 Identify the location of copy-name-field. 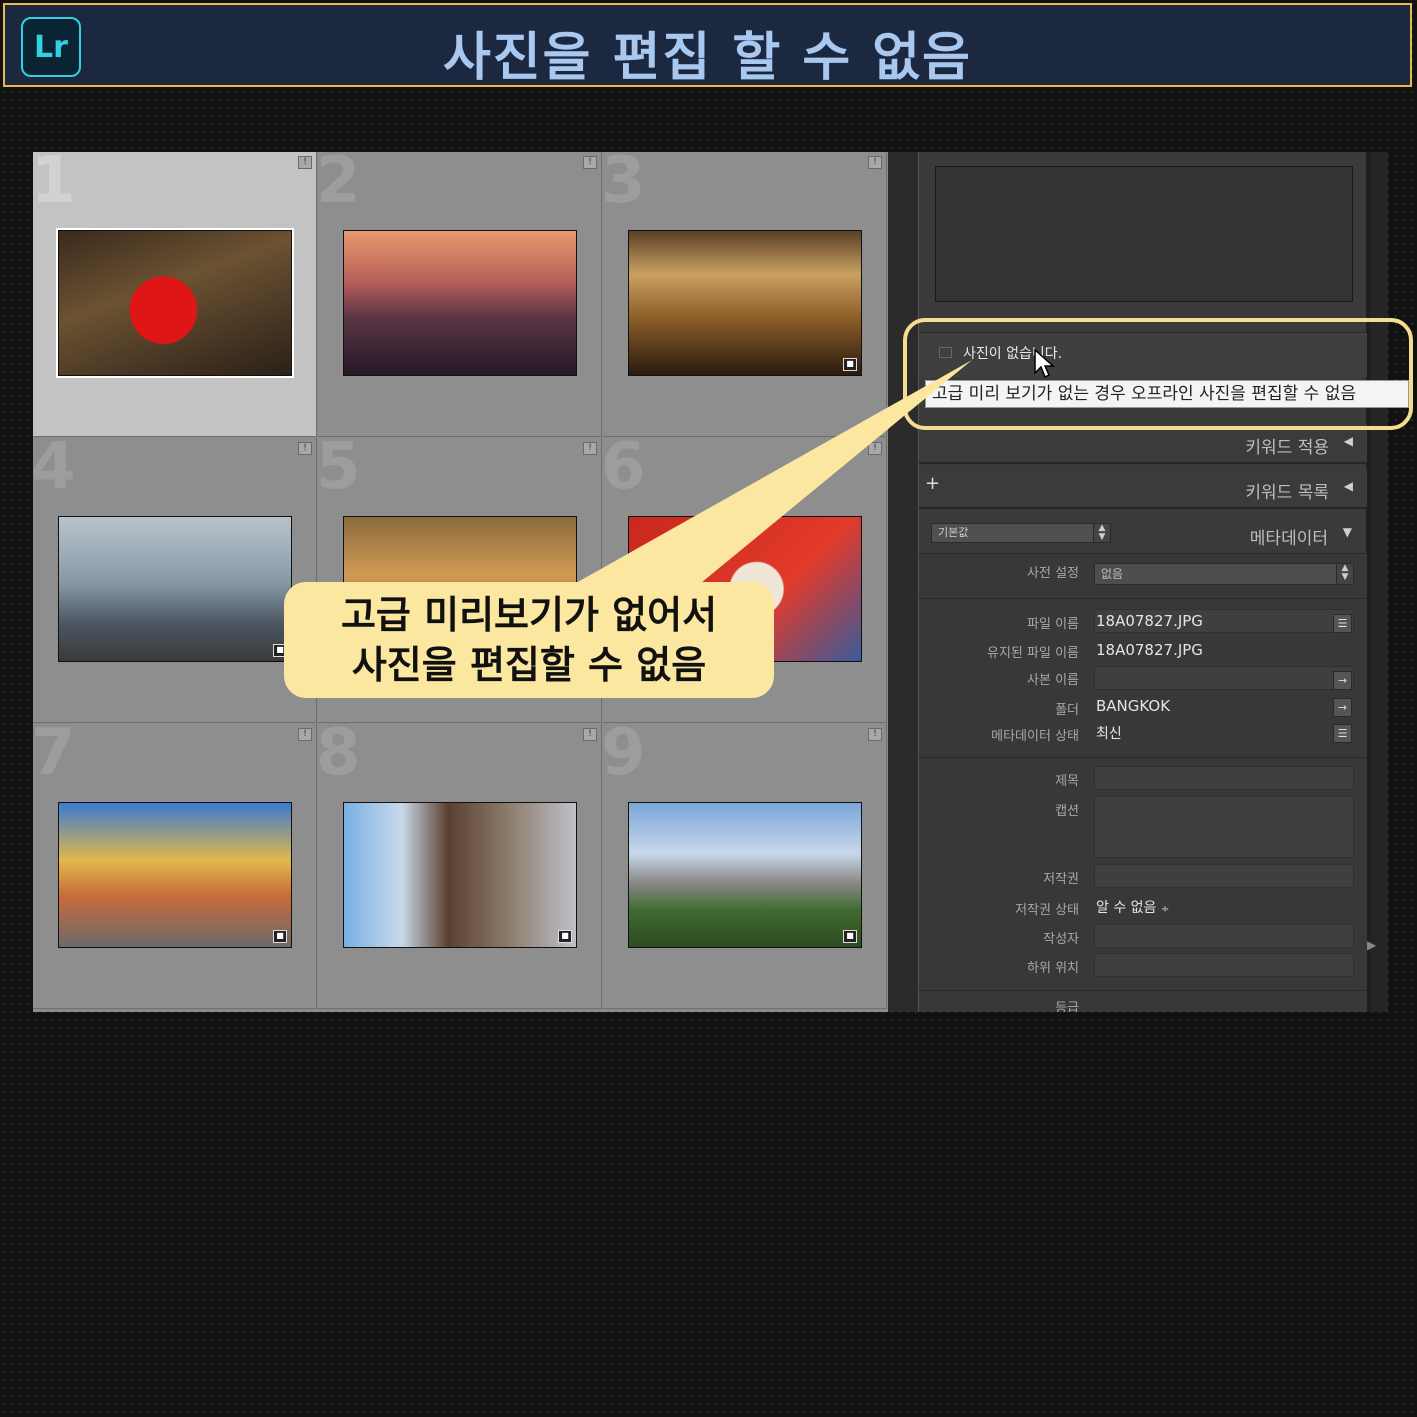
(1224, 678).